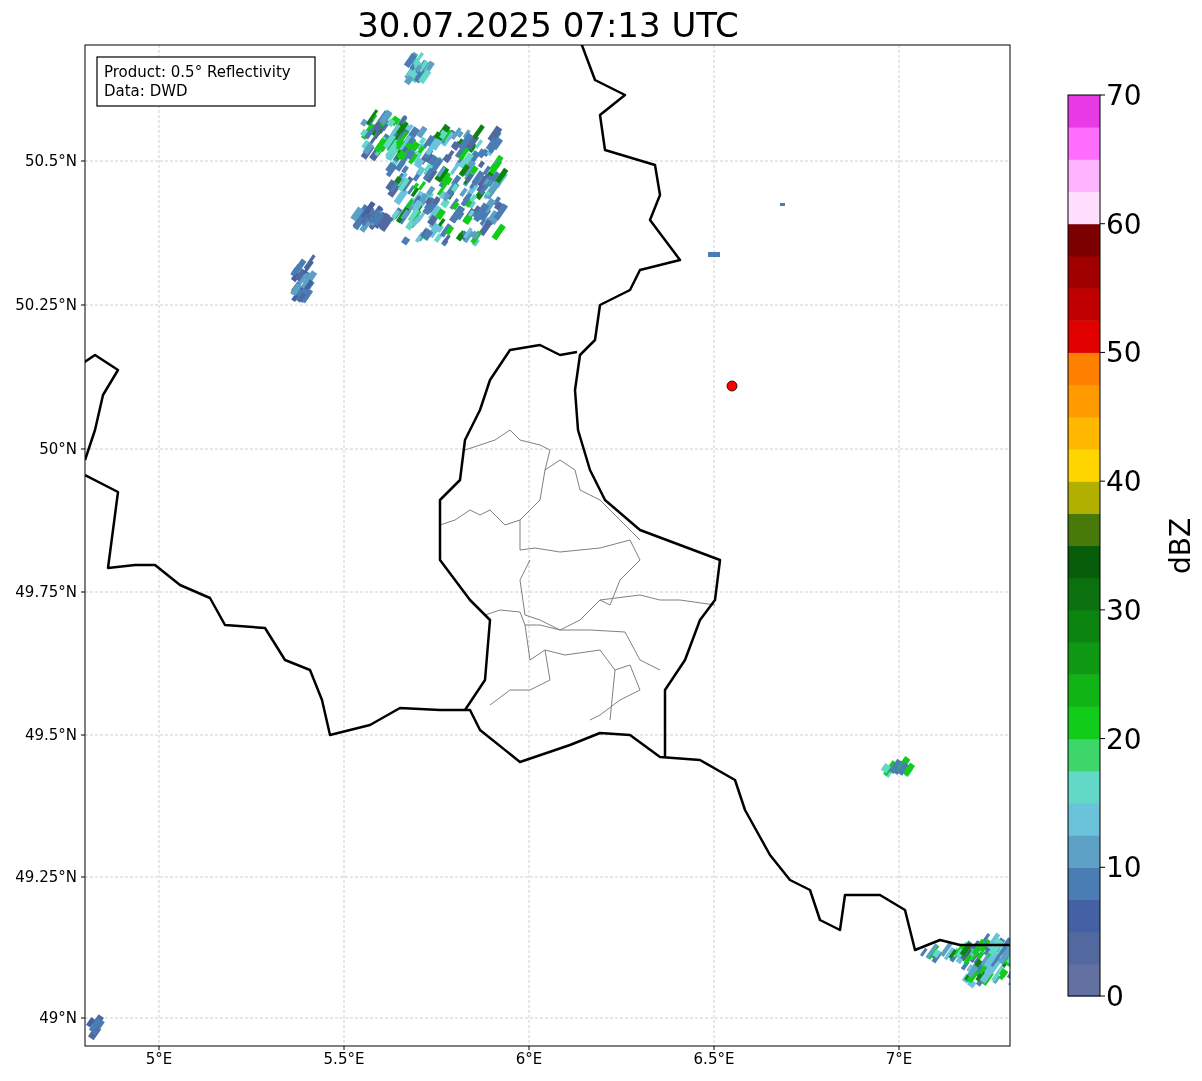  Describe the element at coordinates (1124, 610) in the screenshot. I see `colorbar-tick-label: 30` at that location.